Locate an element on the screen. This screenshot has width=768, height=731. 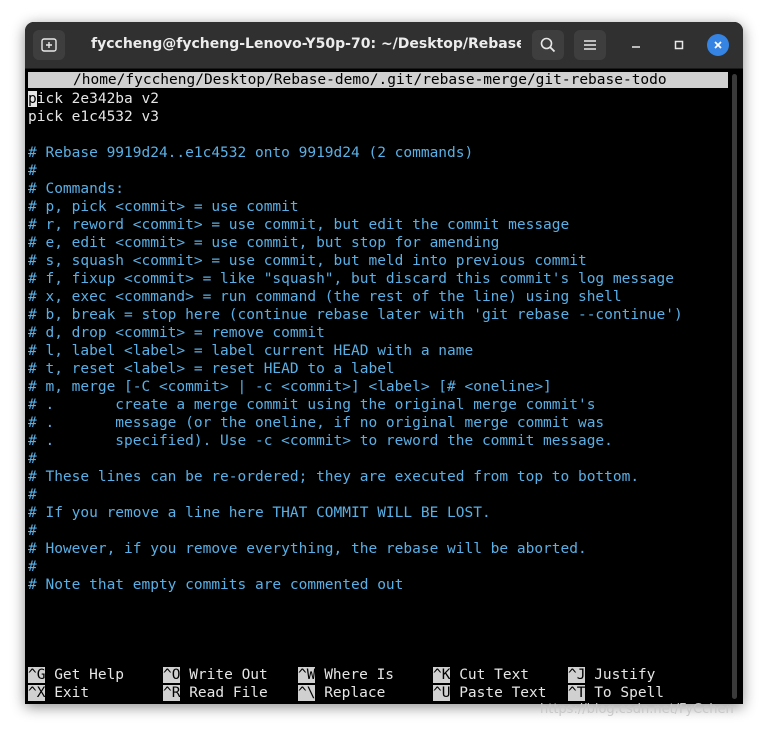
pick-line-text: ick 2e342ba v2 is located at coordinates (97, 99).